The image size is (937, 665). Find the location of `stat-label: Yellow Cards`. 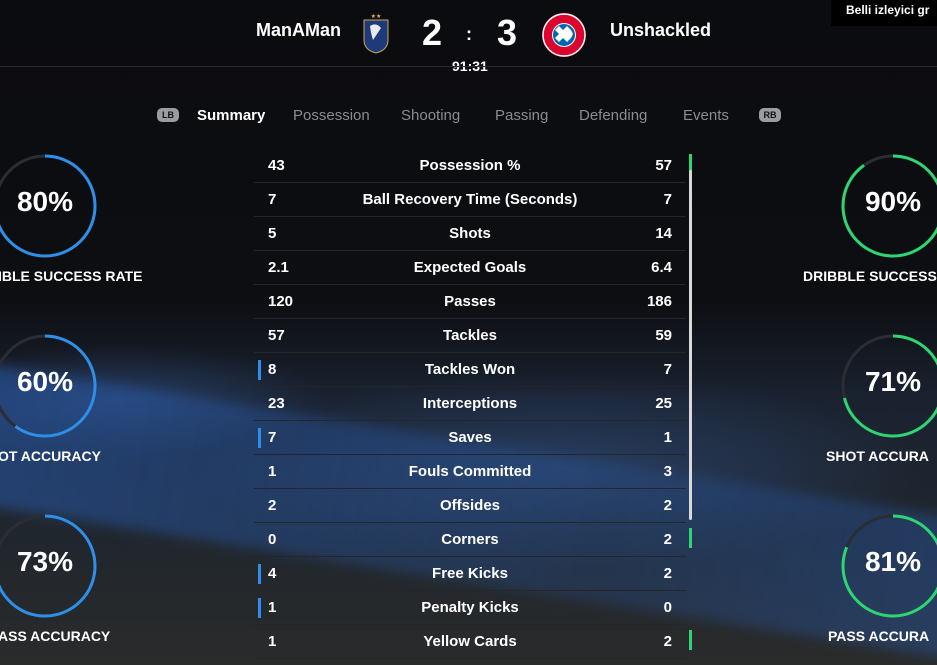

stat-label: Yellow Cards is located at coordinates (470, 641).